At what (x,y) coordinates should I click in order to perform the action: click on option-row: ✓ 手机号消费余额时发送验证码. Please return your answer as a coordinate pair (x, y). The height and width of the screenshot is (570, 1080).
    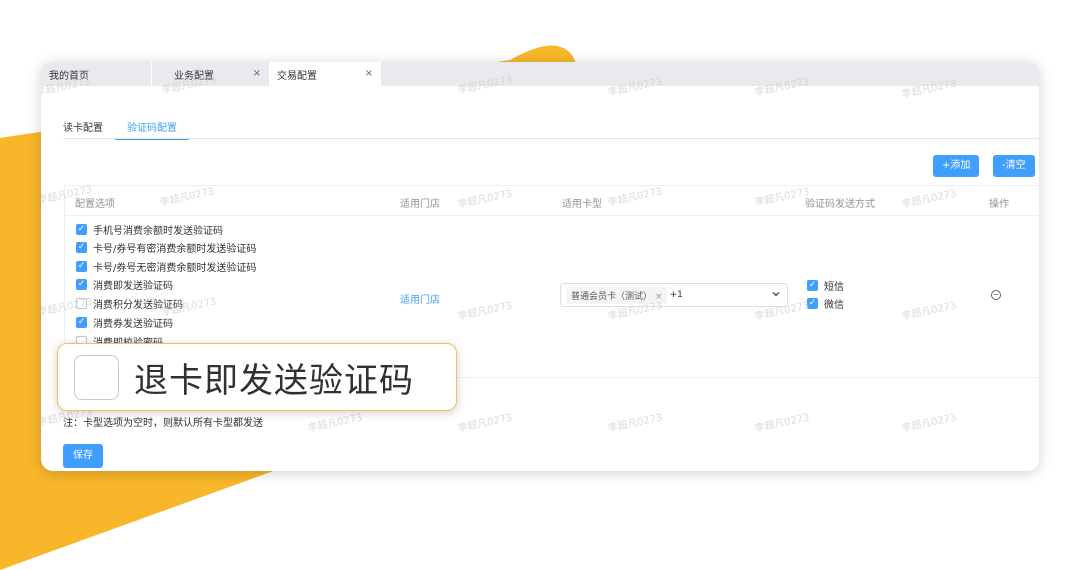
    Looking at the image, I should click on (149, 229).